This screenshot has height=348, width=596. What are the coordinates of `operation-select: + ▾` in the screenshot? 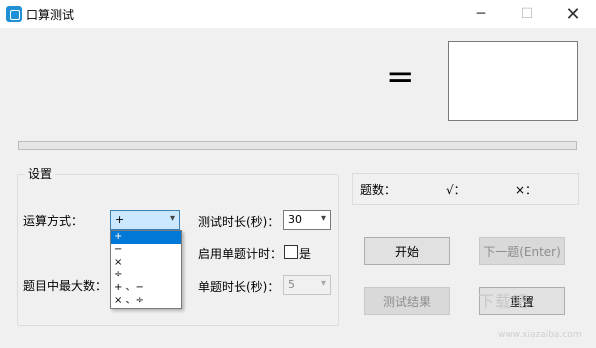 It's located at (145, 220).